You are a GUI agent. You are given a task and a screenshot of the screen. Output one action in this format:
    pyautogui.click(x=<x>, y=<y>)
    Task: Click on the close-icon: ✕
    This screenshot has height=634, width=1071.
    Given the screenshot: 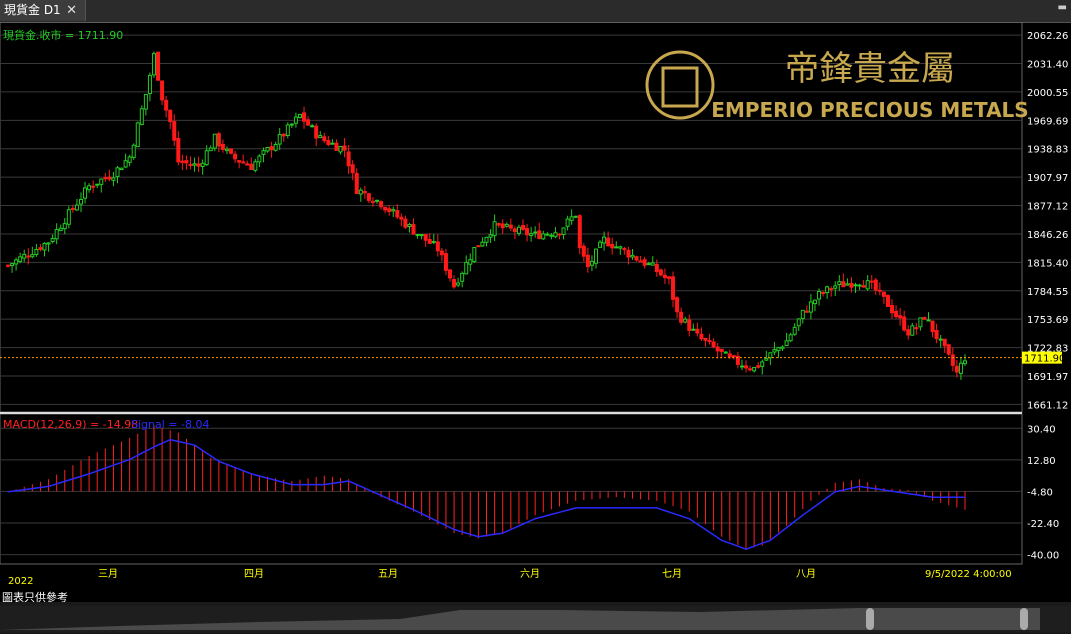 What is the action you would take?
    pyautogui.click(x=71, y=10)
    